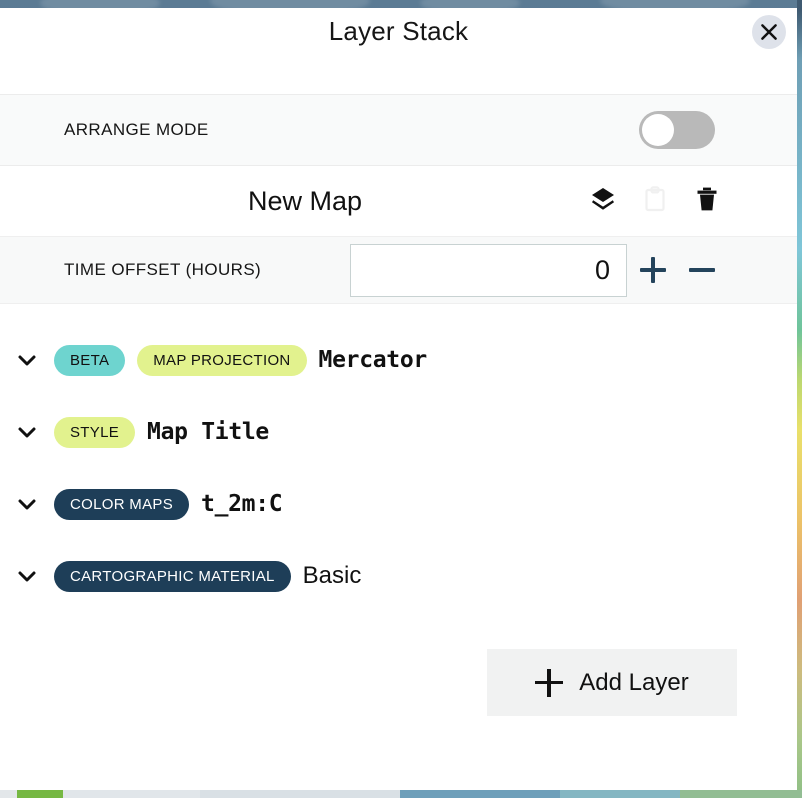 The height and width of the screenshot is (798, 802). Describe the element at coordinates (799, 399) in the screenshot. I see `map-colorbar-sliver` at that location.